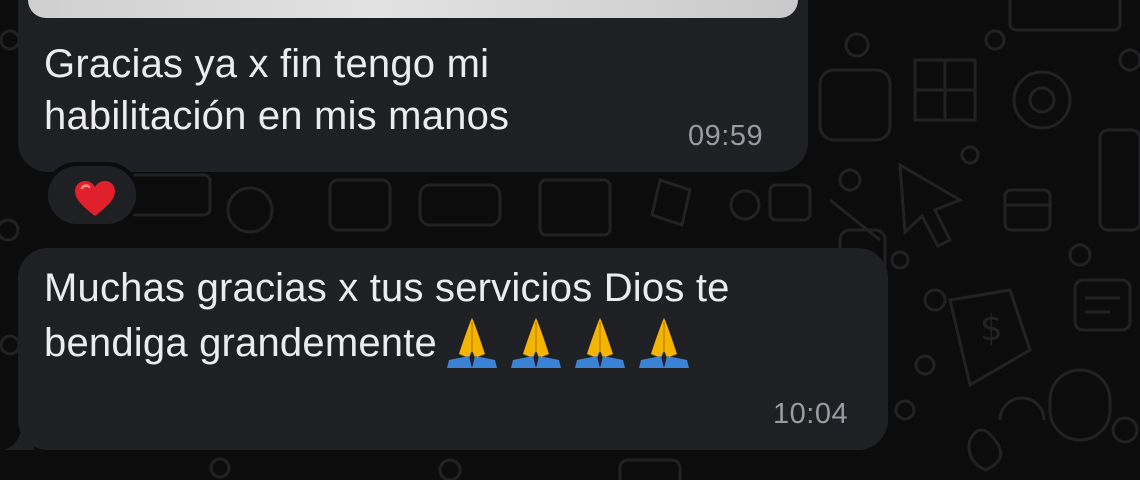 This screenshot has height=480, width=1140. Describe the element at coordinates (19, 435) in the screenshot. I see `bubble-tail` at that location.